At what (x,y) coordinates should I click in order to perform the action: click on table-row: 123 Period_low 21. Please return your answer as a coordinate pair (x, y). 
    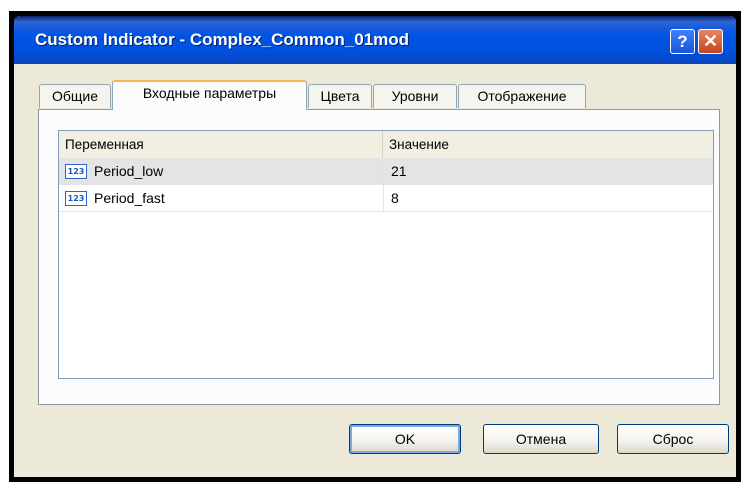
    Looking at the image, I should click on (386, 171).